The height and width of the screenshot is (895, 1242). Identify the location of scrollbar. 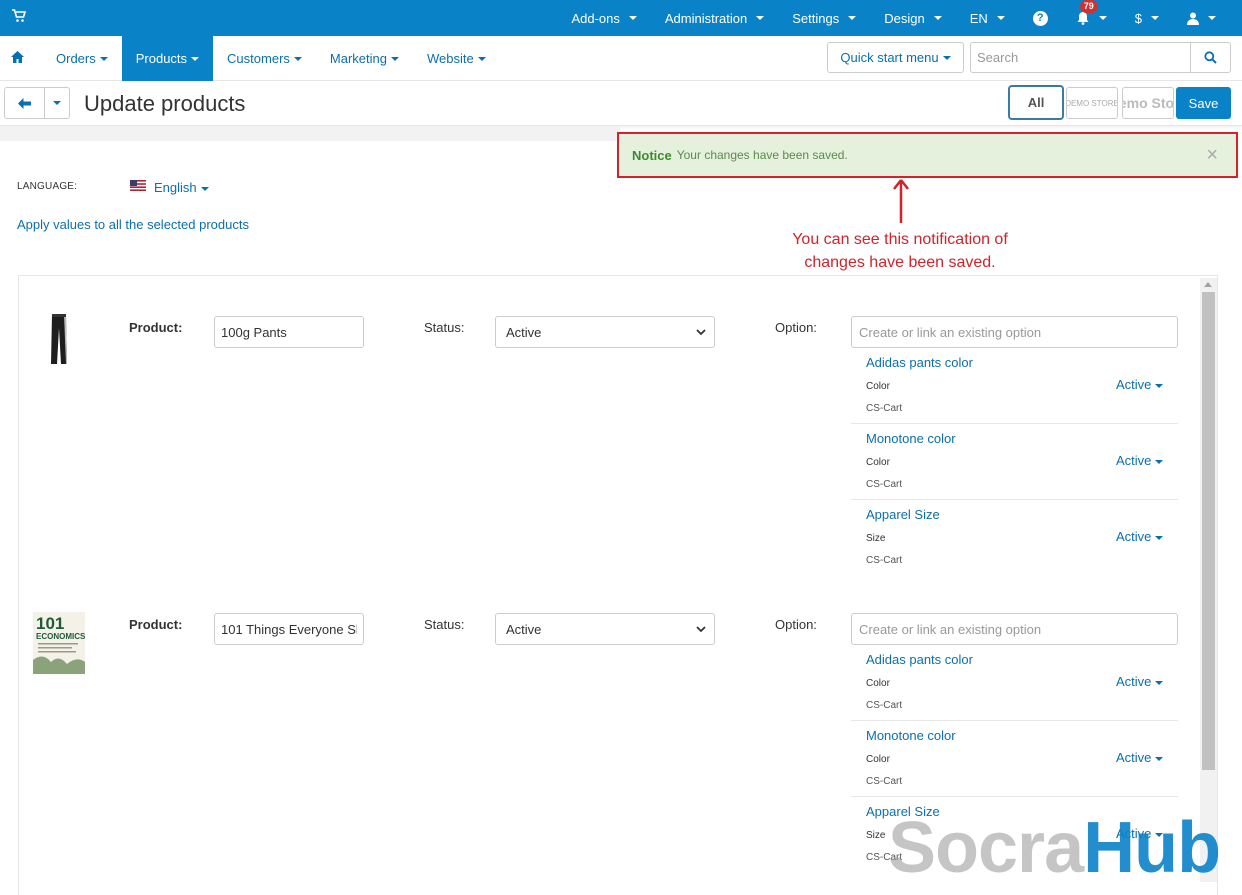
(1208, 580).